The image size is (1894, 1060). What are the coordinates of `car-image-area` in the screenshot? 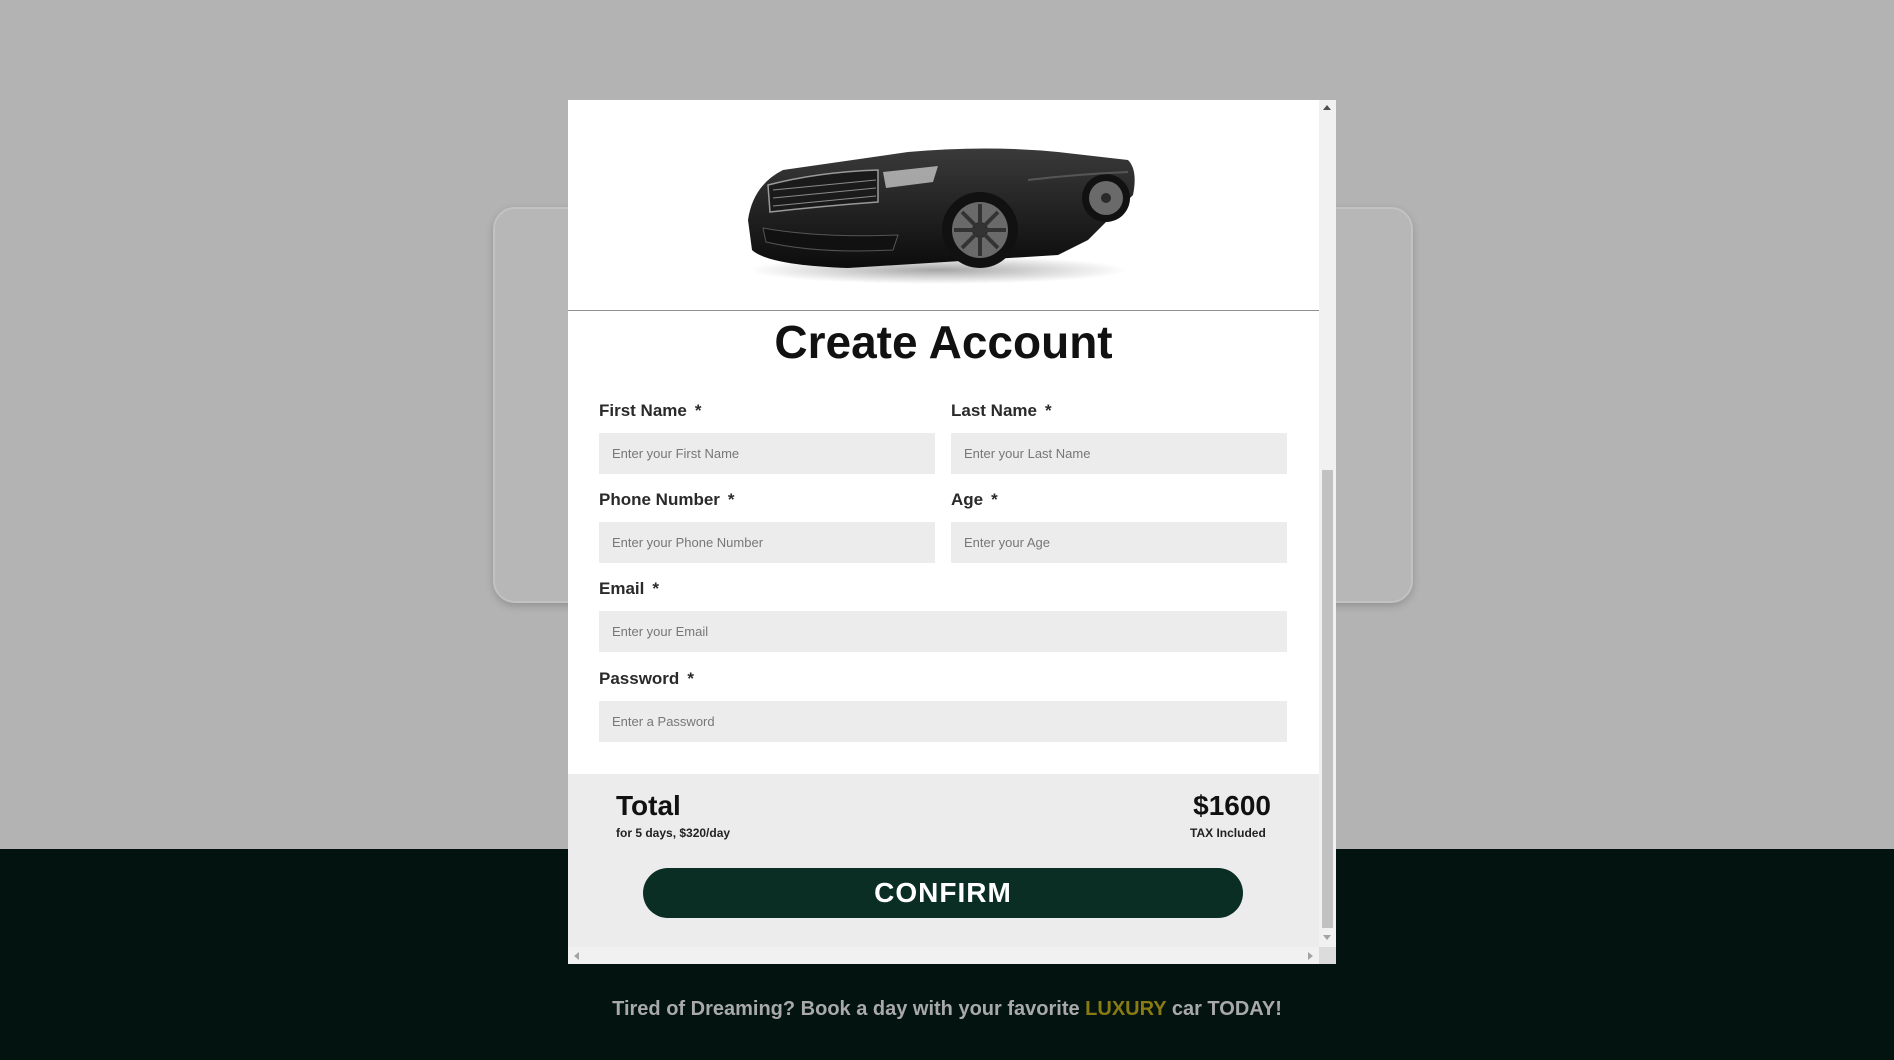 It's located at (943, 205).